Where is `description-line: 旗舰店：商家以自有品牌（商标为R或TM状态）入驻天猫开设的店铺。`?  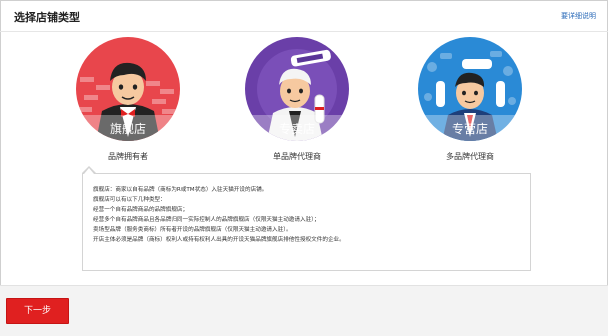 description-line: 旗舰店：商家以自有品牌（商标为R或TM状态）入驻天猫开设的店铺。 is located at coordinates (180, 190).